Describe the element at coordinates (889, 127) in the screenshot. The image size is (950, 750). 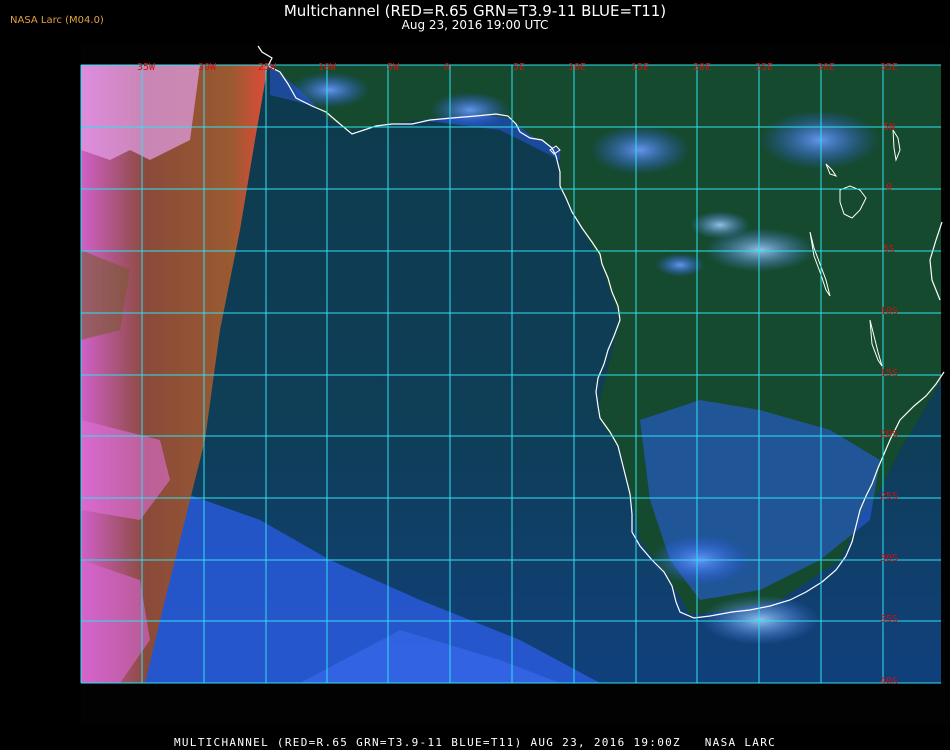
I see `latitude-label: 5N` at that location.